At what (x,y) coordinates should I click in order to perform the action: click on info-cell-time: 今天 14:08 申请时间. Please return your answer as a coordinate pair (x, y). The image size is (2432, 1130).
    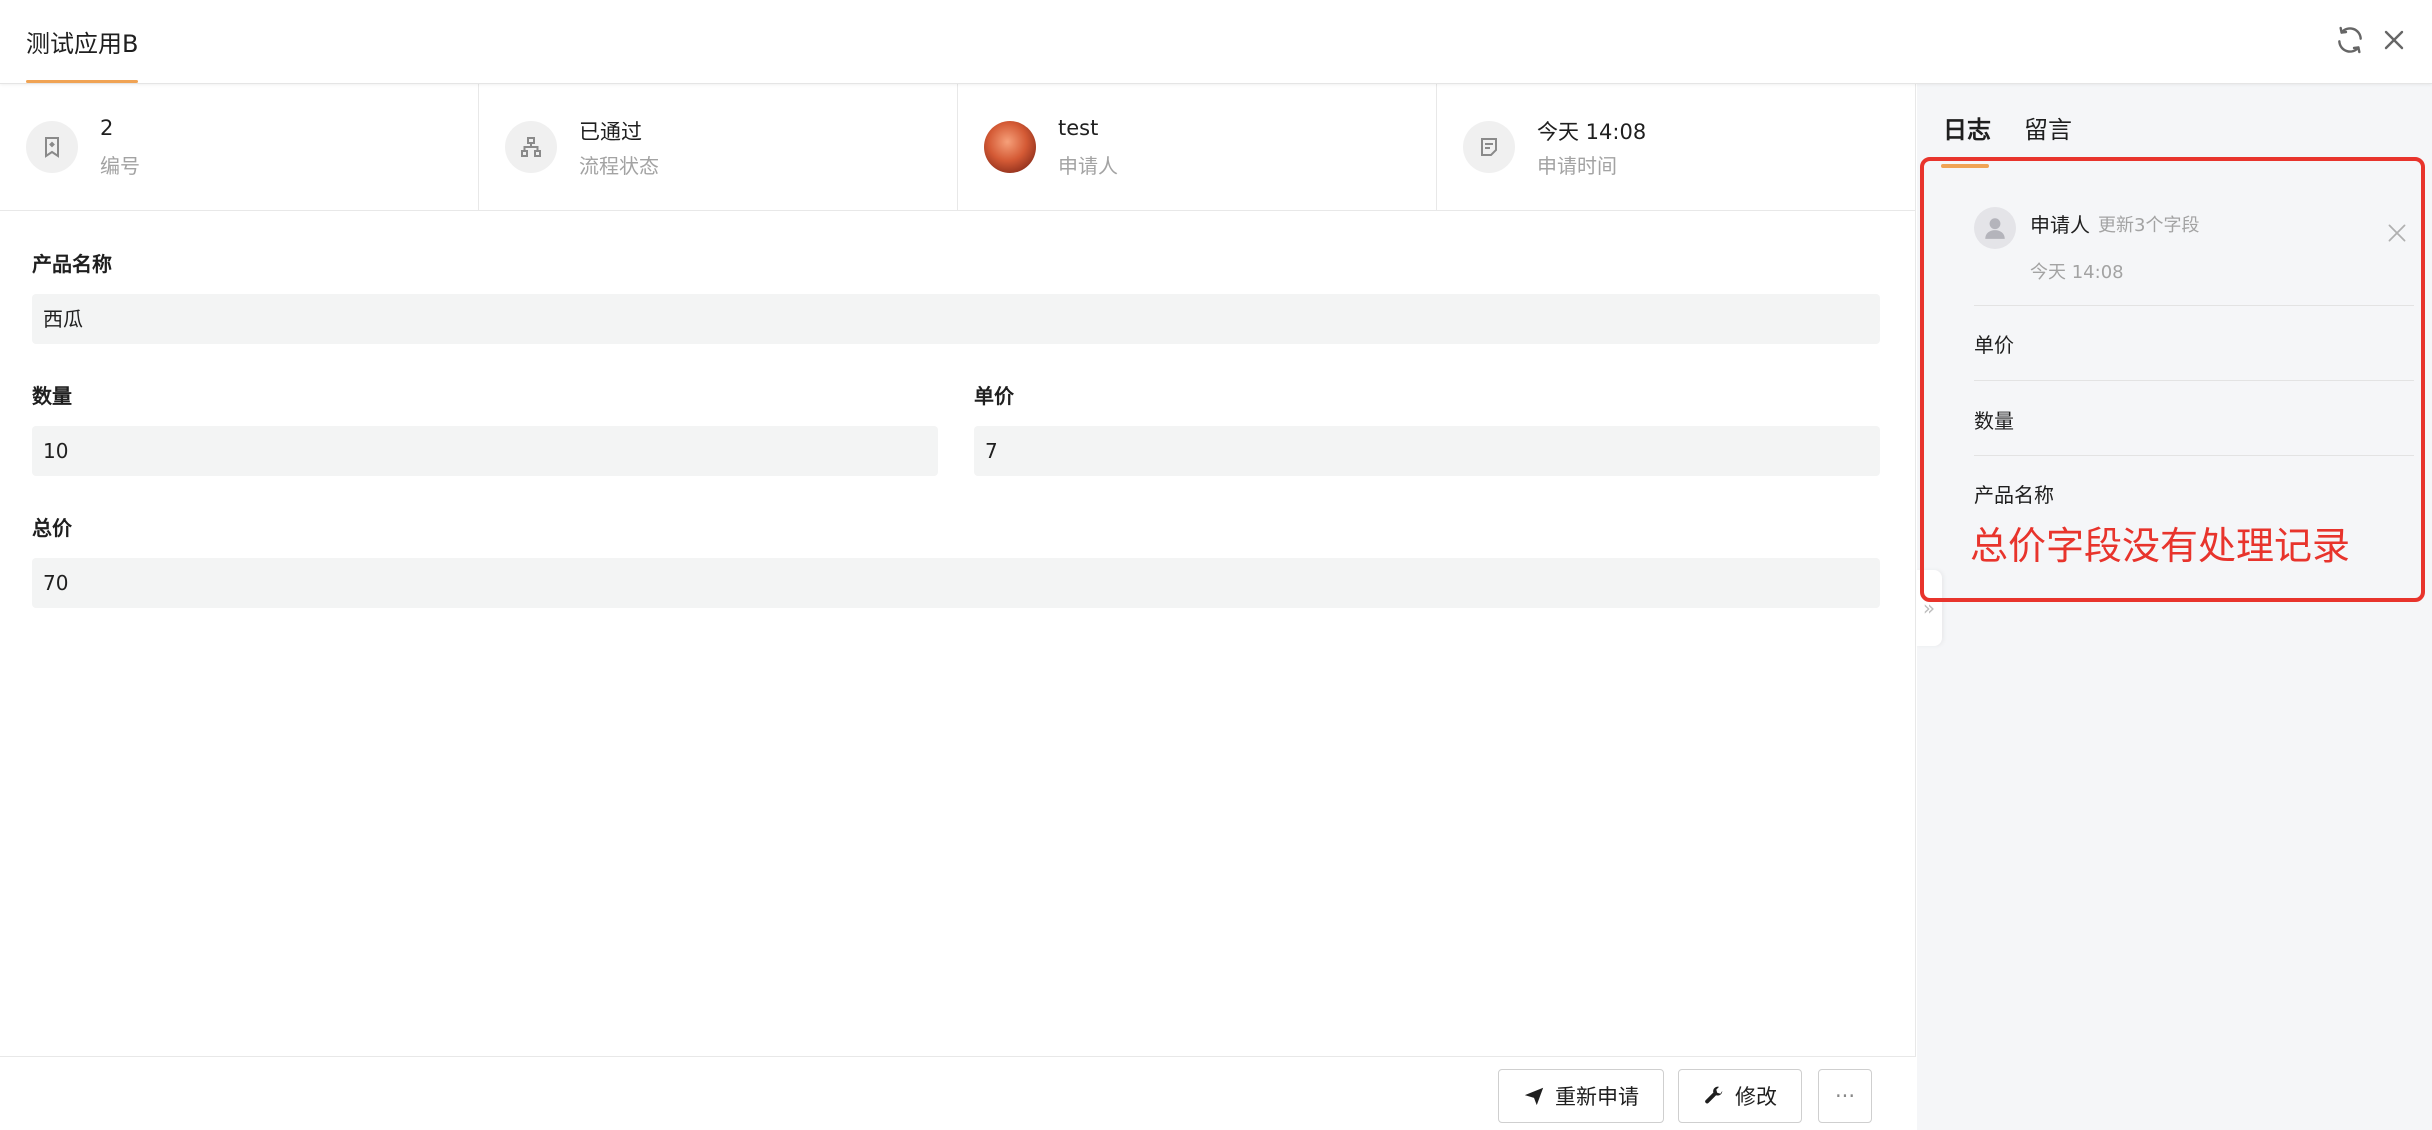
    Looking at the image, I should click on (1676, 147).